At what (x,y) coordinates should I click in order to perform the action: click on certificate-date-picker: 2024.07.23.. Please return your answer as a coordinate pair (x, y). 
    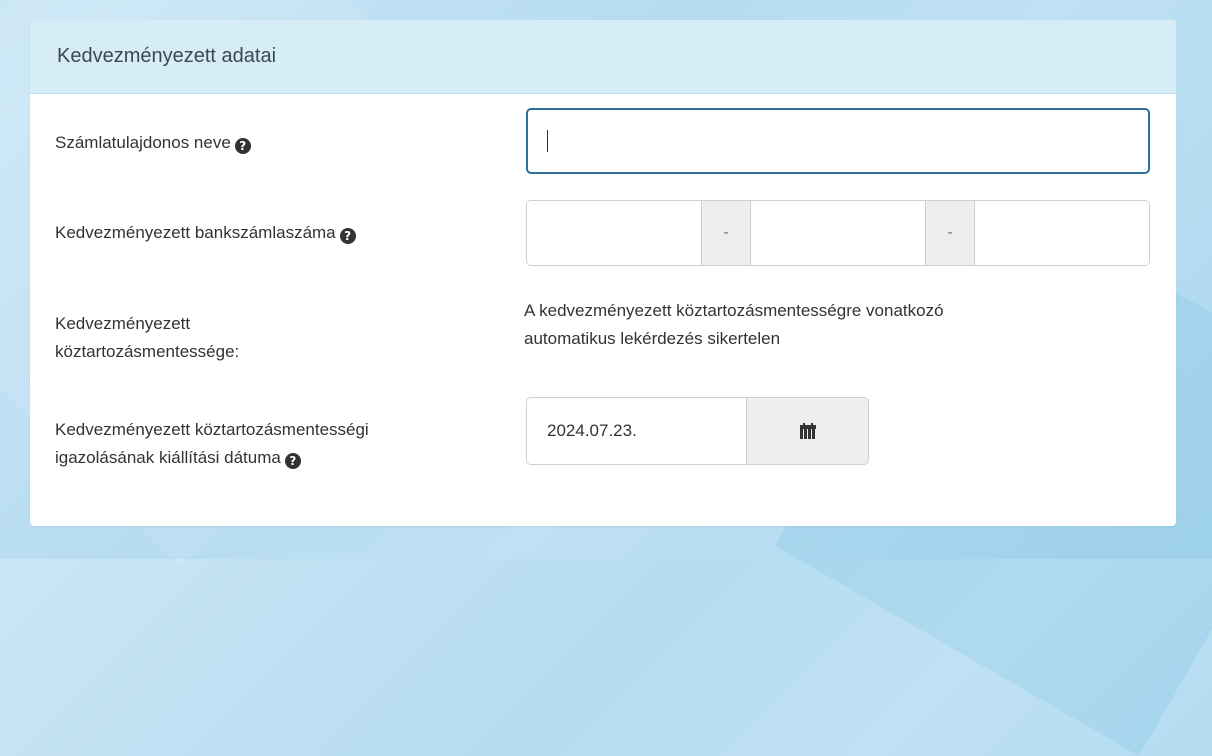
    Looking at the image, I should click on (697, 431).